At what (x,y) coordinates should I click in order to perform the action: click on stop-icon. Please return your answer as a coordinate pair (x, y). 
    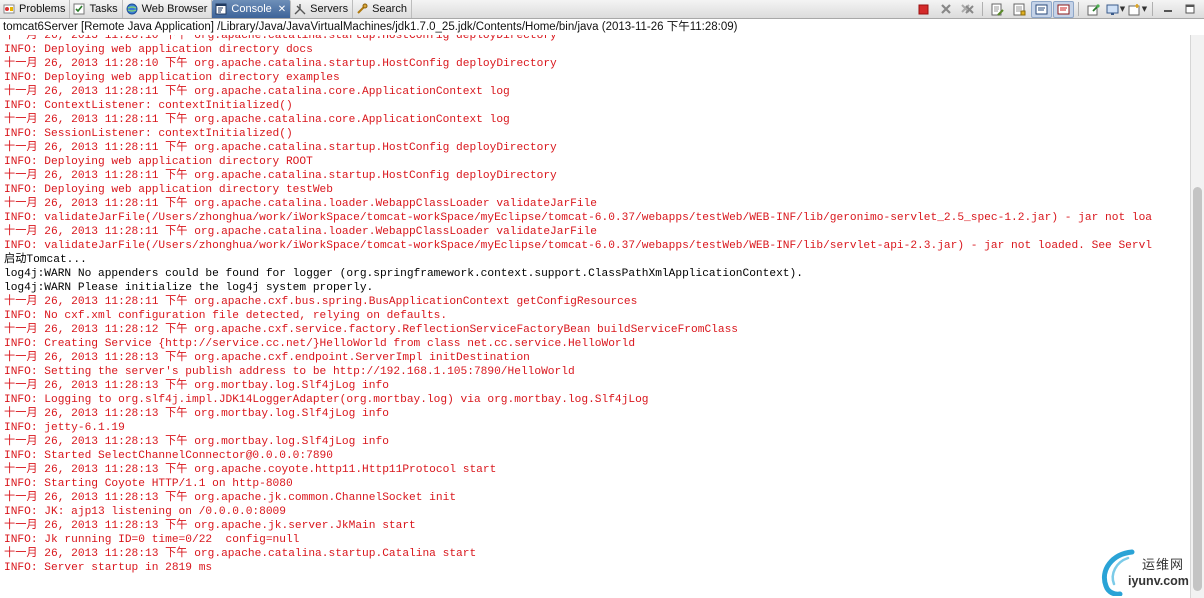
    Looking at the image, I should click on (923, 9).